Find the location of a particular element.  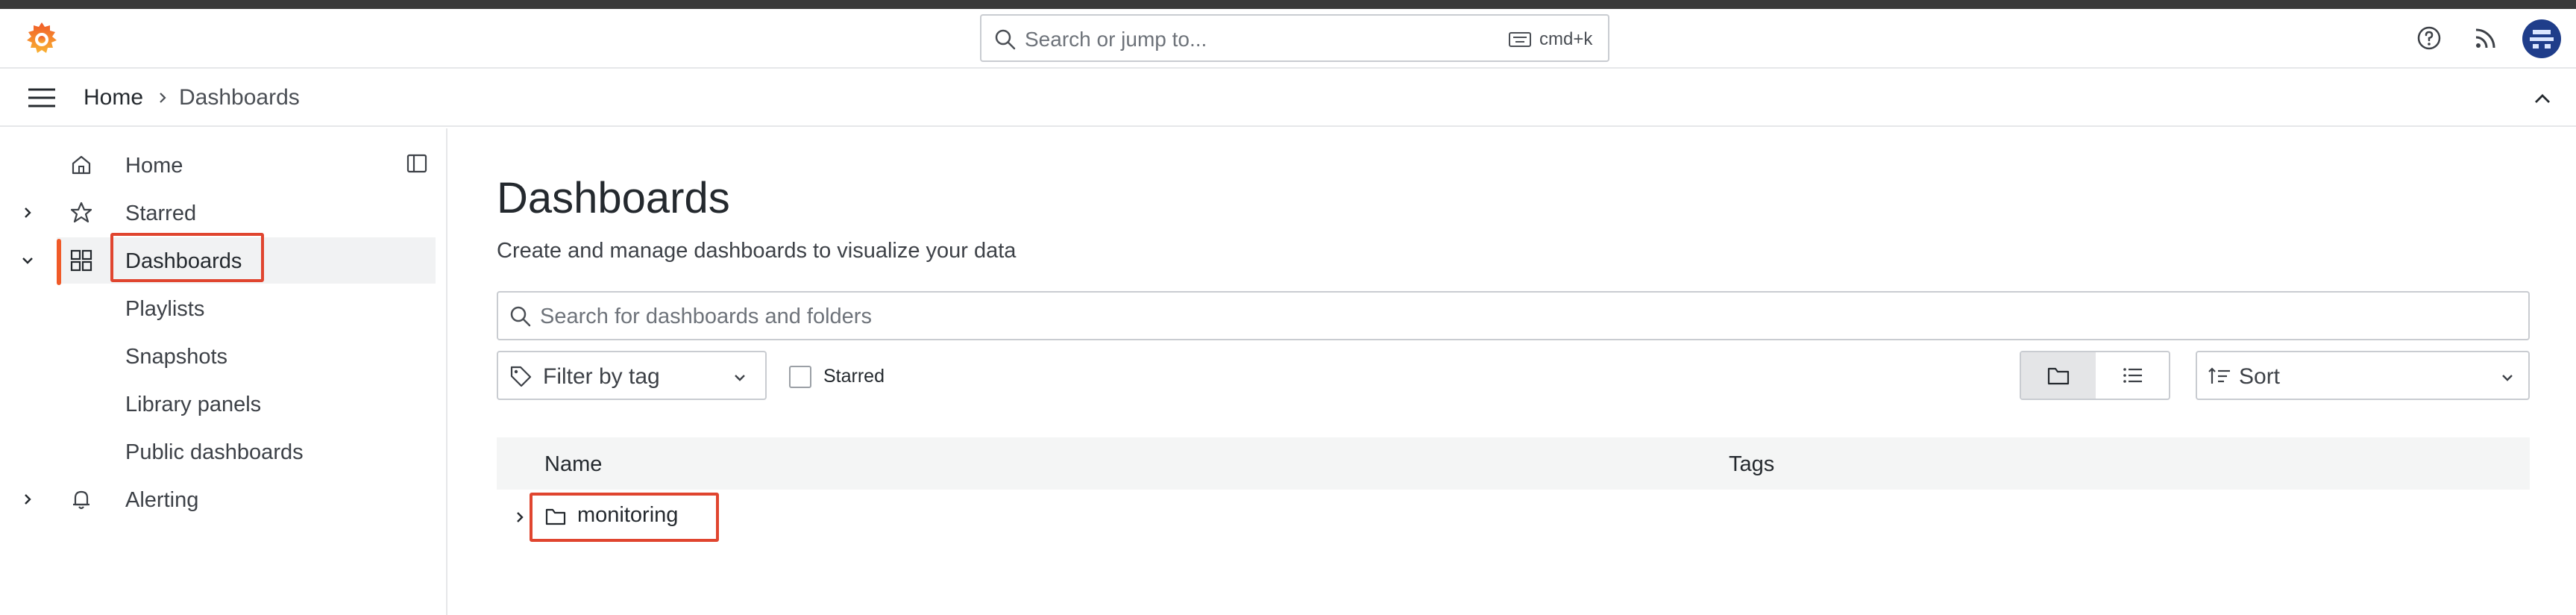

column-header-name: Name is located at coordinates (574, 464).